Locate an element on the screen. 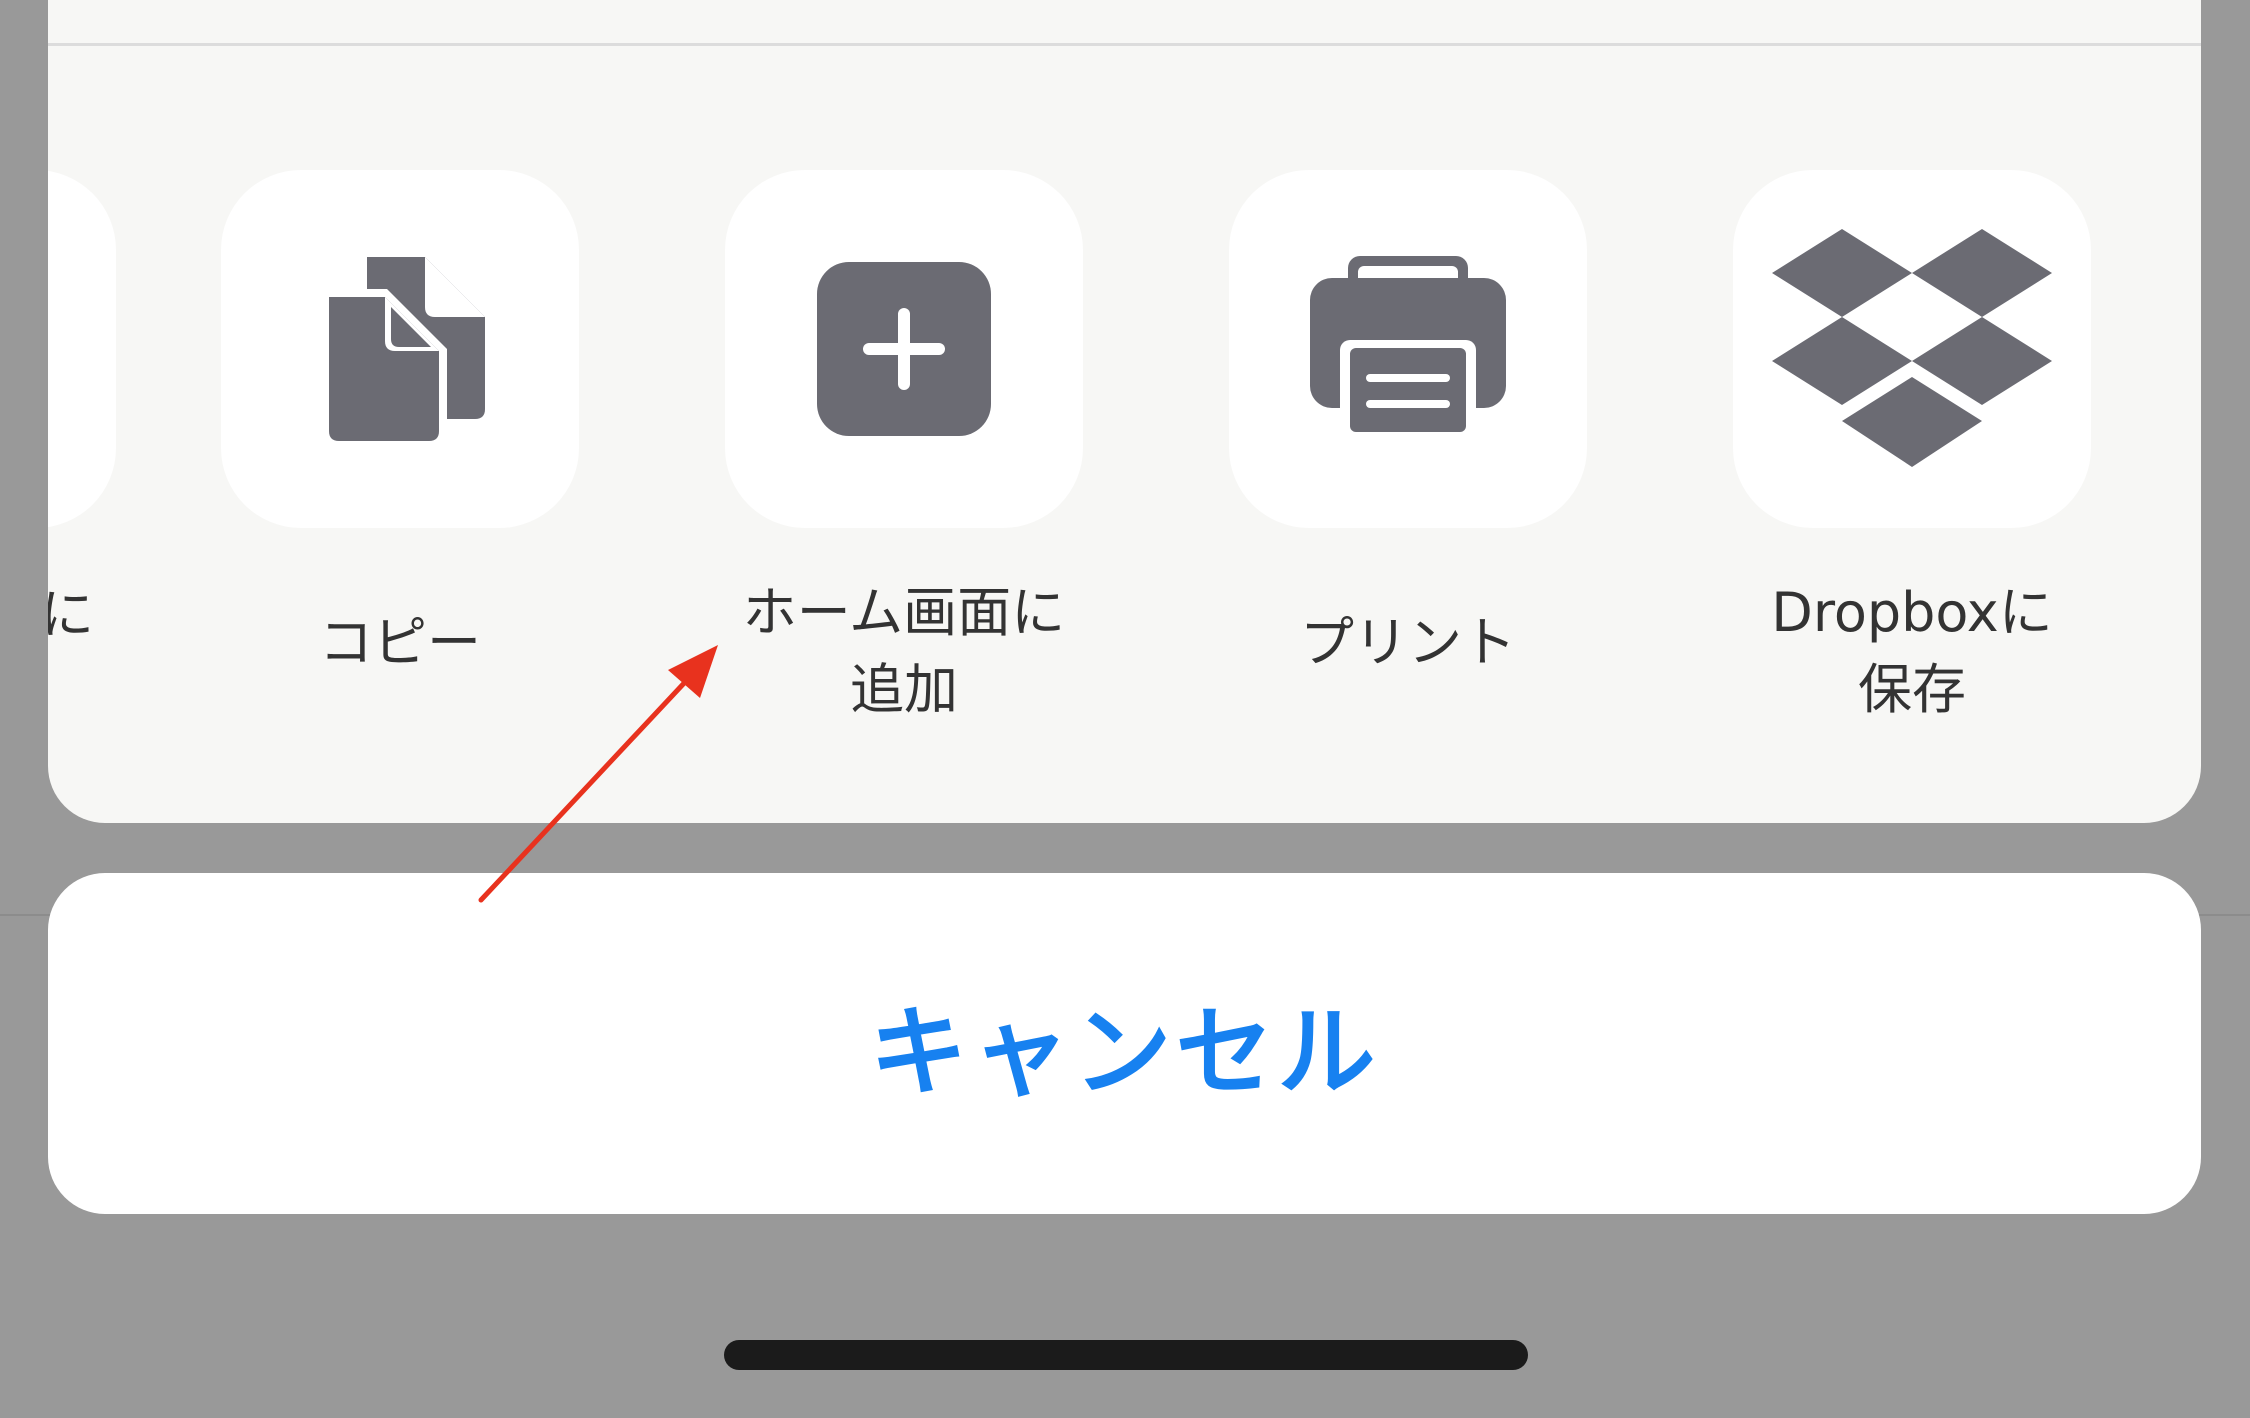 The image size is (2250, 1418). add-square-plus-icon is located at coordinates (904, 349).